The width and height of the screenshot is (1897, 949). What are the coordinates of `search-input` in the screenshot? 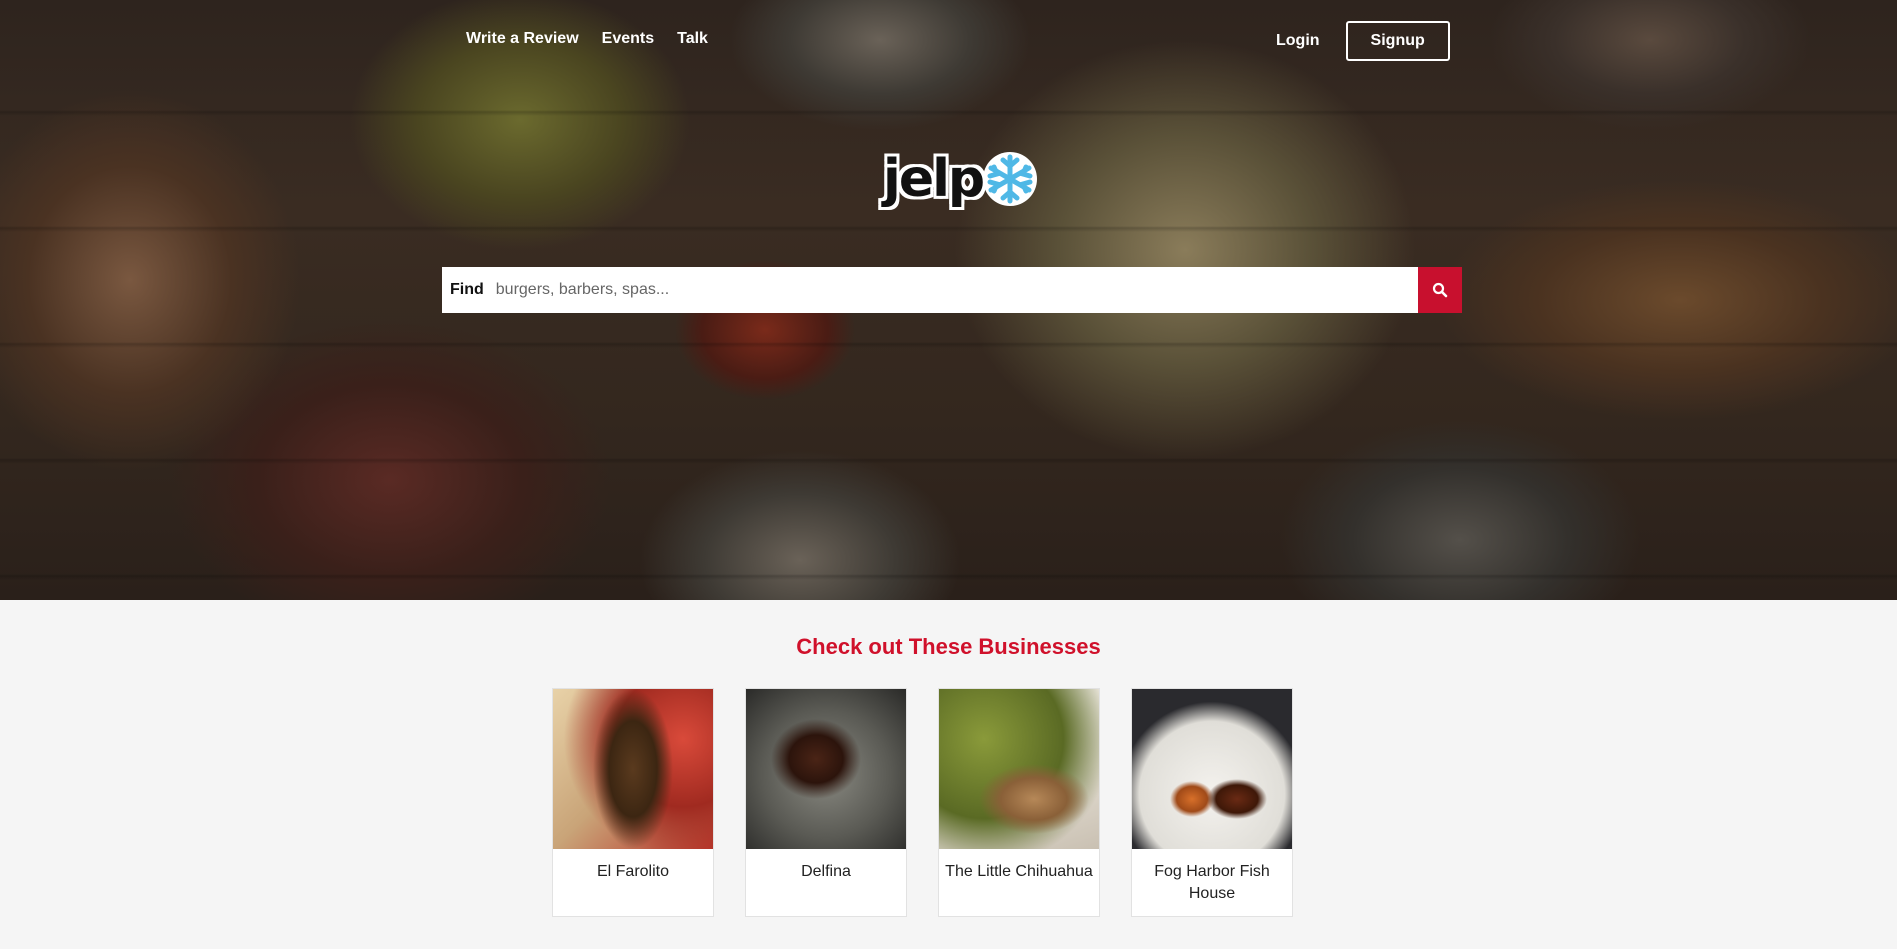 It's located at (977, 290).